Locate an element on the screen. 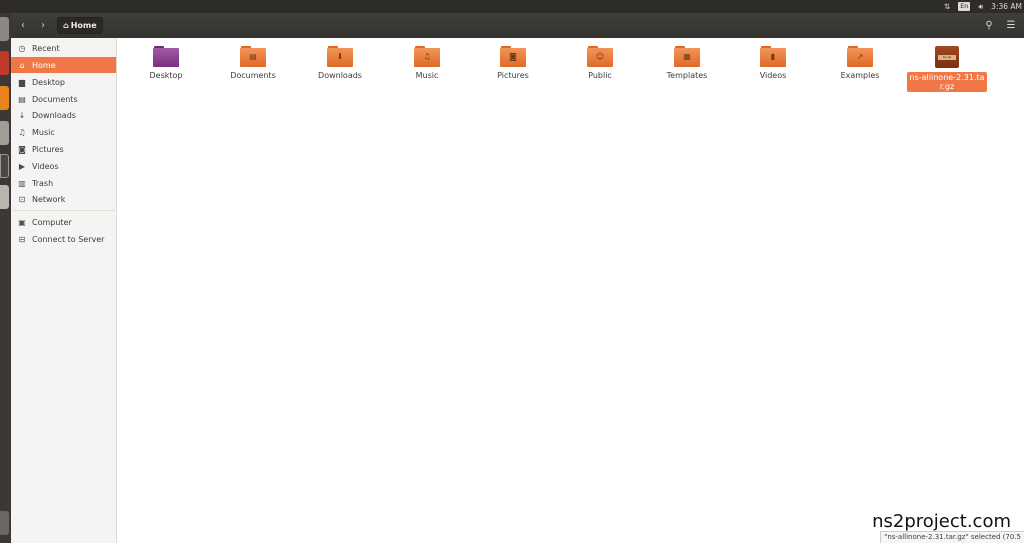 The width and height of the screenshot is (1024, 543). download-icon: ↓ is located at coordinates (22, 115).